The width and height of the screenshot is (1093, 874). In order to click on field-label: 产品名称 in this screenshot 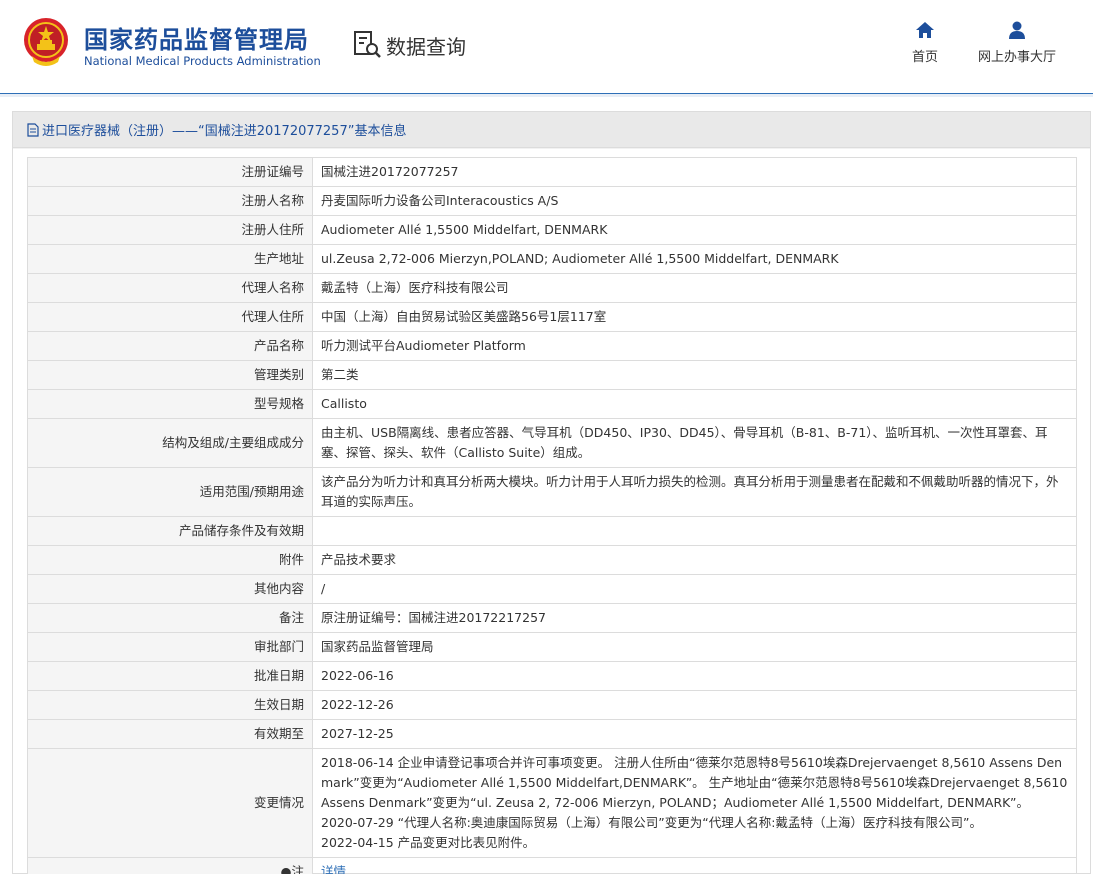, I will do `click(170, 346)`.